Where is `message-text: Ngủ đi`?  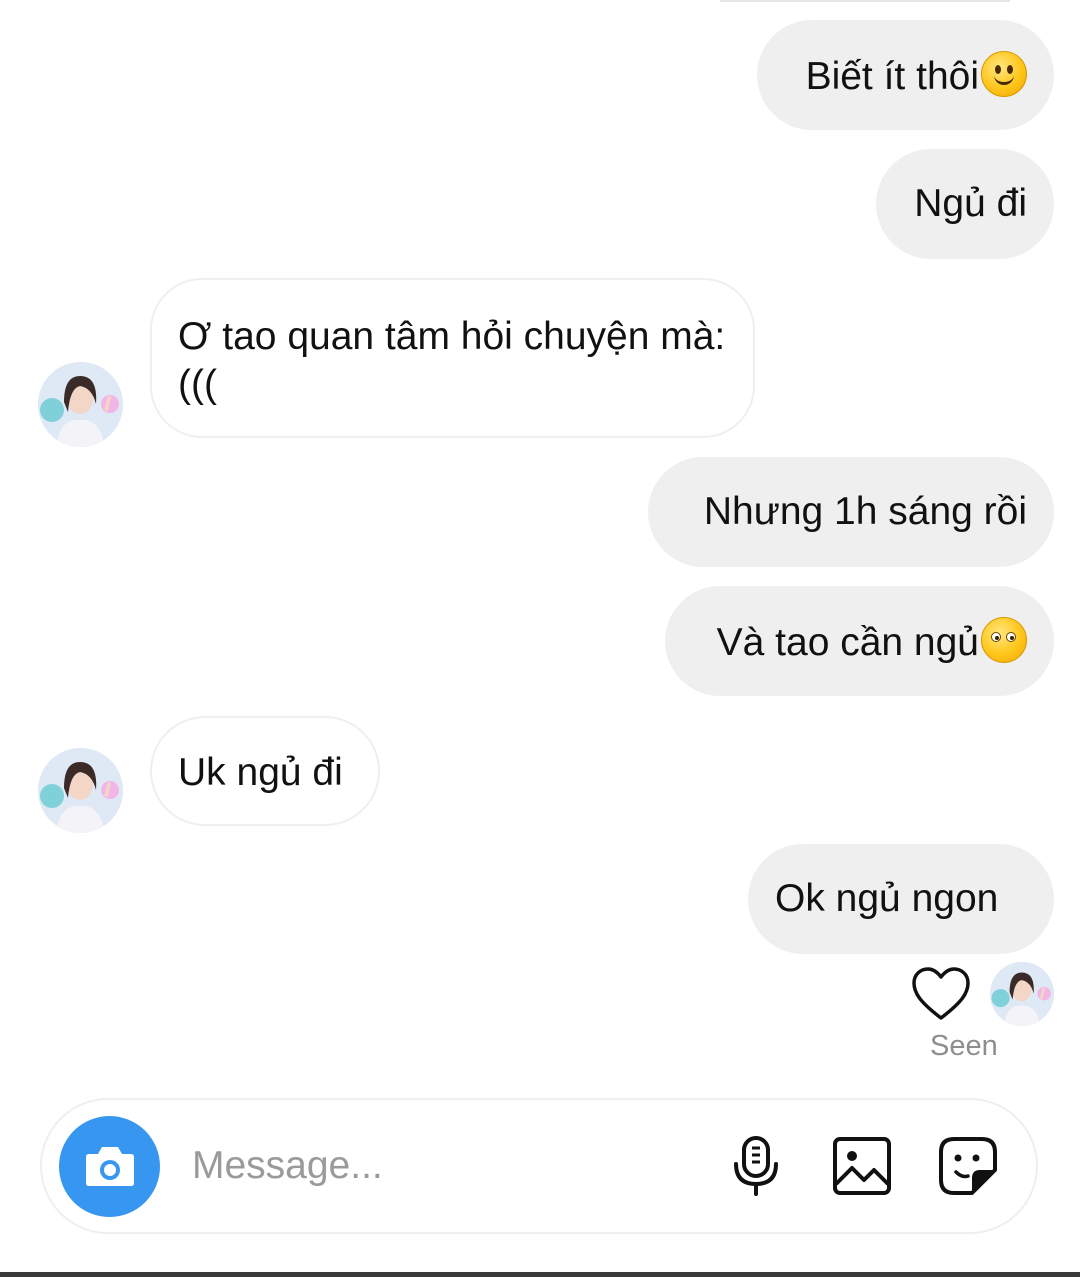 message-text: Ngủ đi is located at coordinates (970, 203).